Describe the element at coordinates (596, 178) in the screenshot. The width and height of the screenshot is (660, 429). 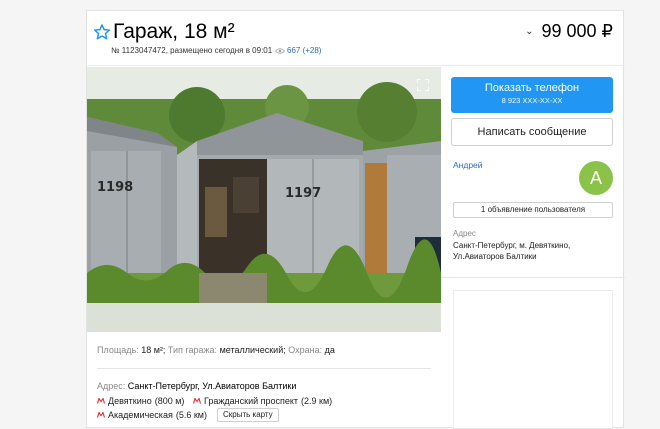
I see `avatar: А` at that location.